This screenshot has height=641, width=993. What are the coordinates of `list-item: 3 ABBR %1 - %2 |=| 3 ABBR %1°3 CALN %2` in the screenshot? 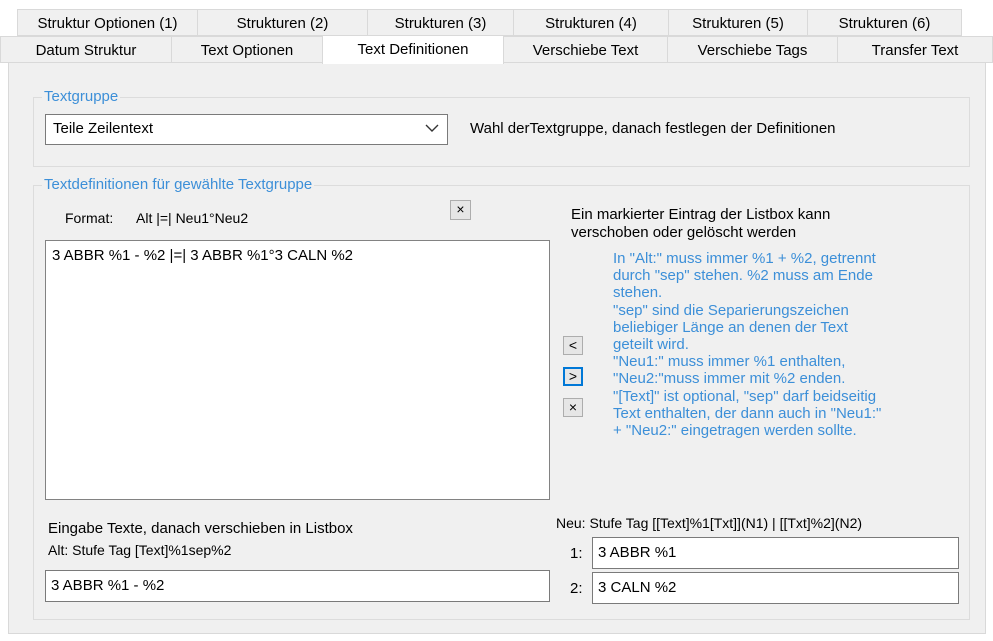 It's located at (202, 255).